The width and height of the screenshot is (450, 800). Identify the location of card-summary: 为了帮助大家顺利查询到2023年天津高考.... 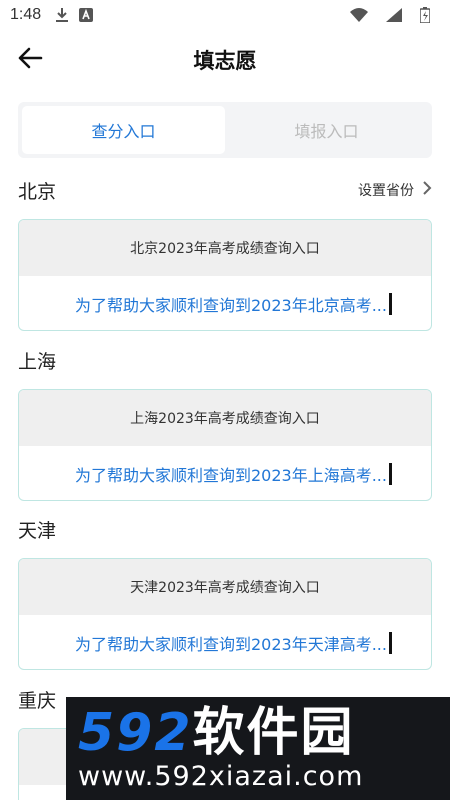
(231, 644).